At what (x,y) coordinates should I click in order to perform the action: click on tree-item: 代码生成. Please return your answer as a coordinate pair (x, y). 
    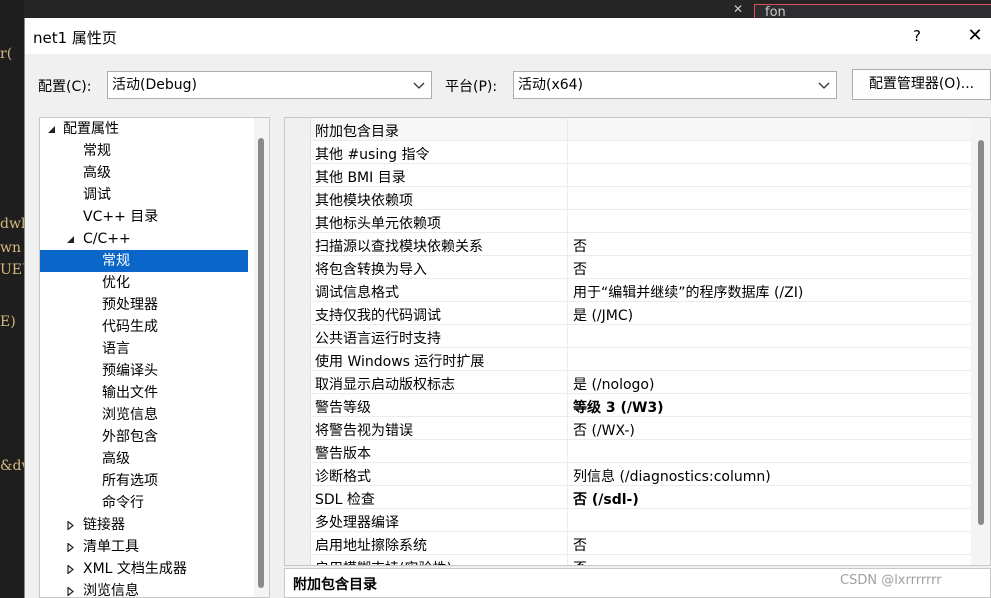
    Looking at the image, I should click on (144, 327).